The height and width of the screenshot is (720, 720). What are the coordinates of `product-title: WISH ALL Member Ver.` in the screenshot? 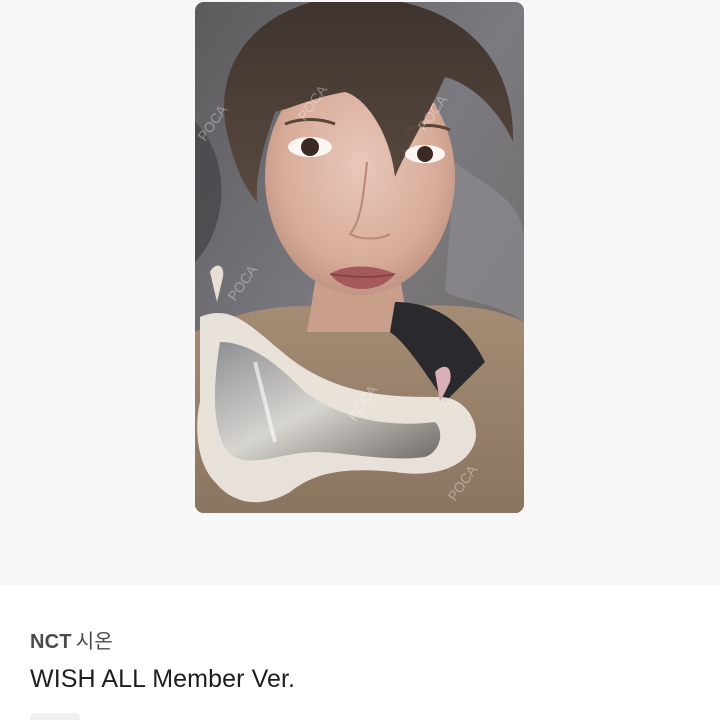 It's located at (163, 679).